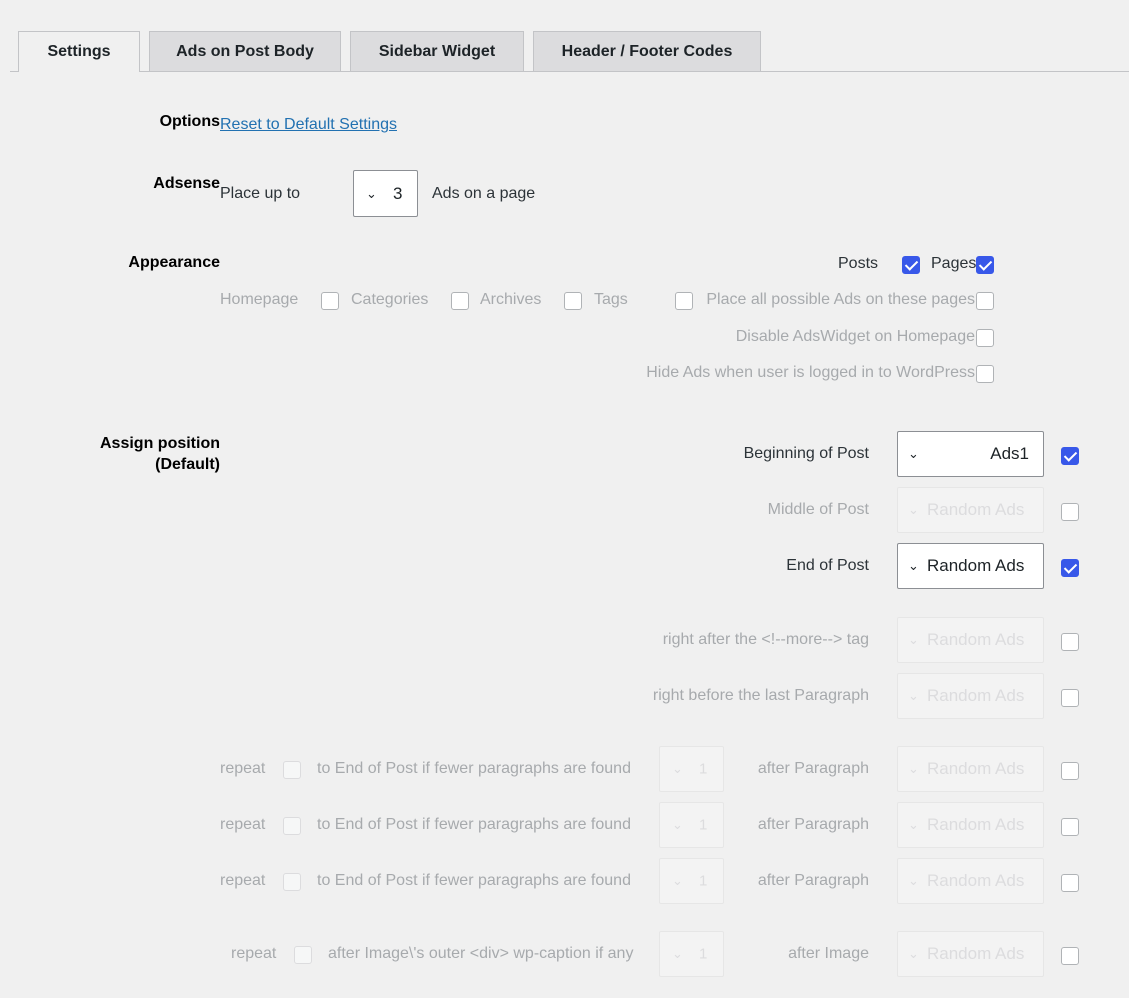 The width and height of the screenshot is (1129, 998). Describe the element at coordinates (303, 955) in the screenshot. I see `repeat-image-checkbox` at that location.